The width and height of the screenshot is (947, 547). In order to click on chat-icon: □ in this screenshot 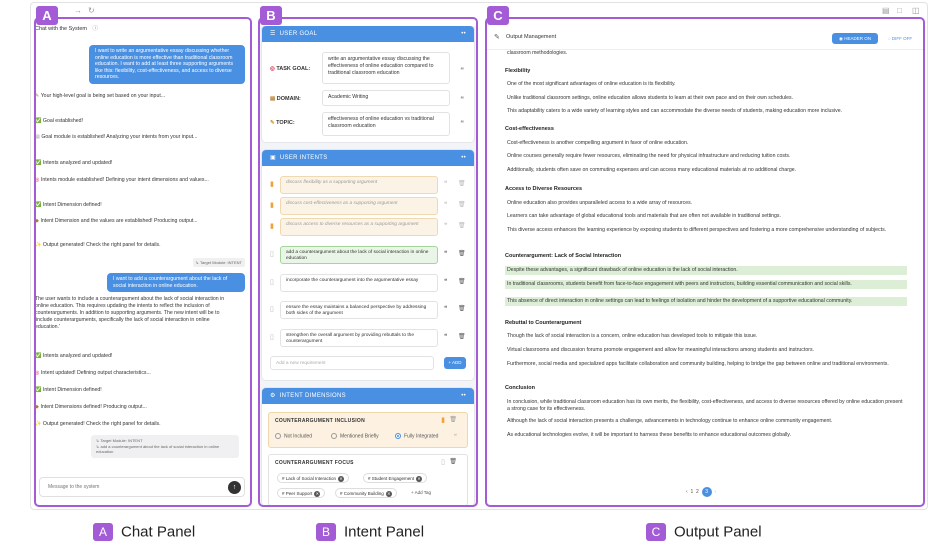, I will do `click(899, 11)`.